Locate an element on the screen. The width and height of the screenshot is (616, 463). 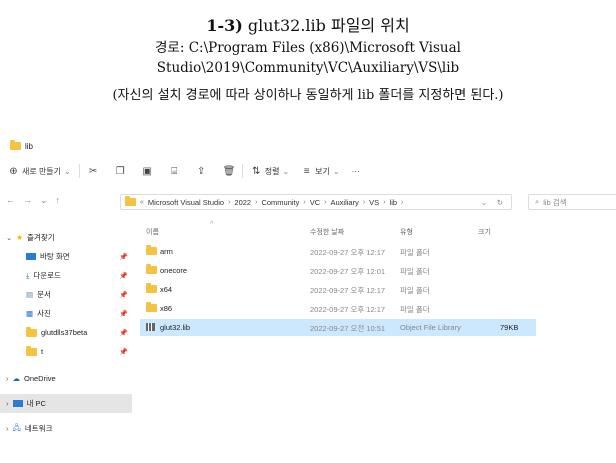
search-placeholder: lib 검색 is located at coordinates (555, 202).